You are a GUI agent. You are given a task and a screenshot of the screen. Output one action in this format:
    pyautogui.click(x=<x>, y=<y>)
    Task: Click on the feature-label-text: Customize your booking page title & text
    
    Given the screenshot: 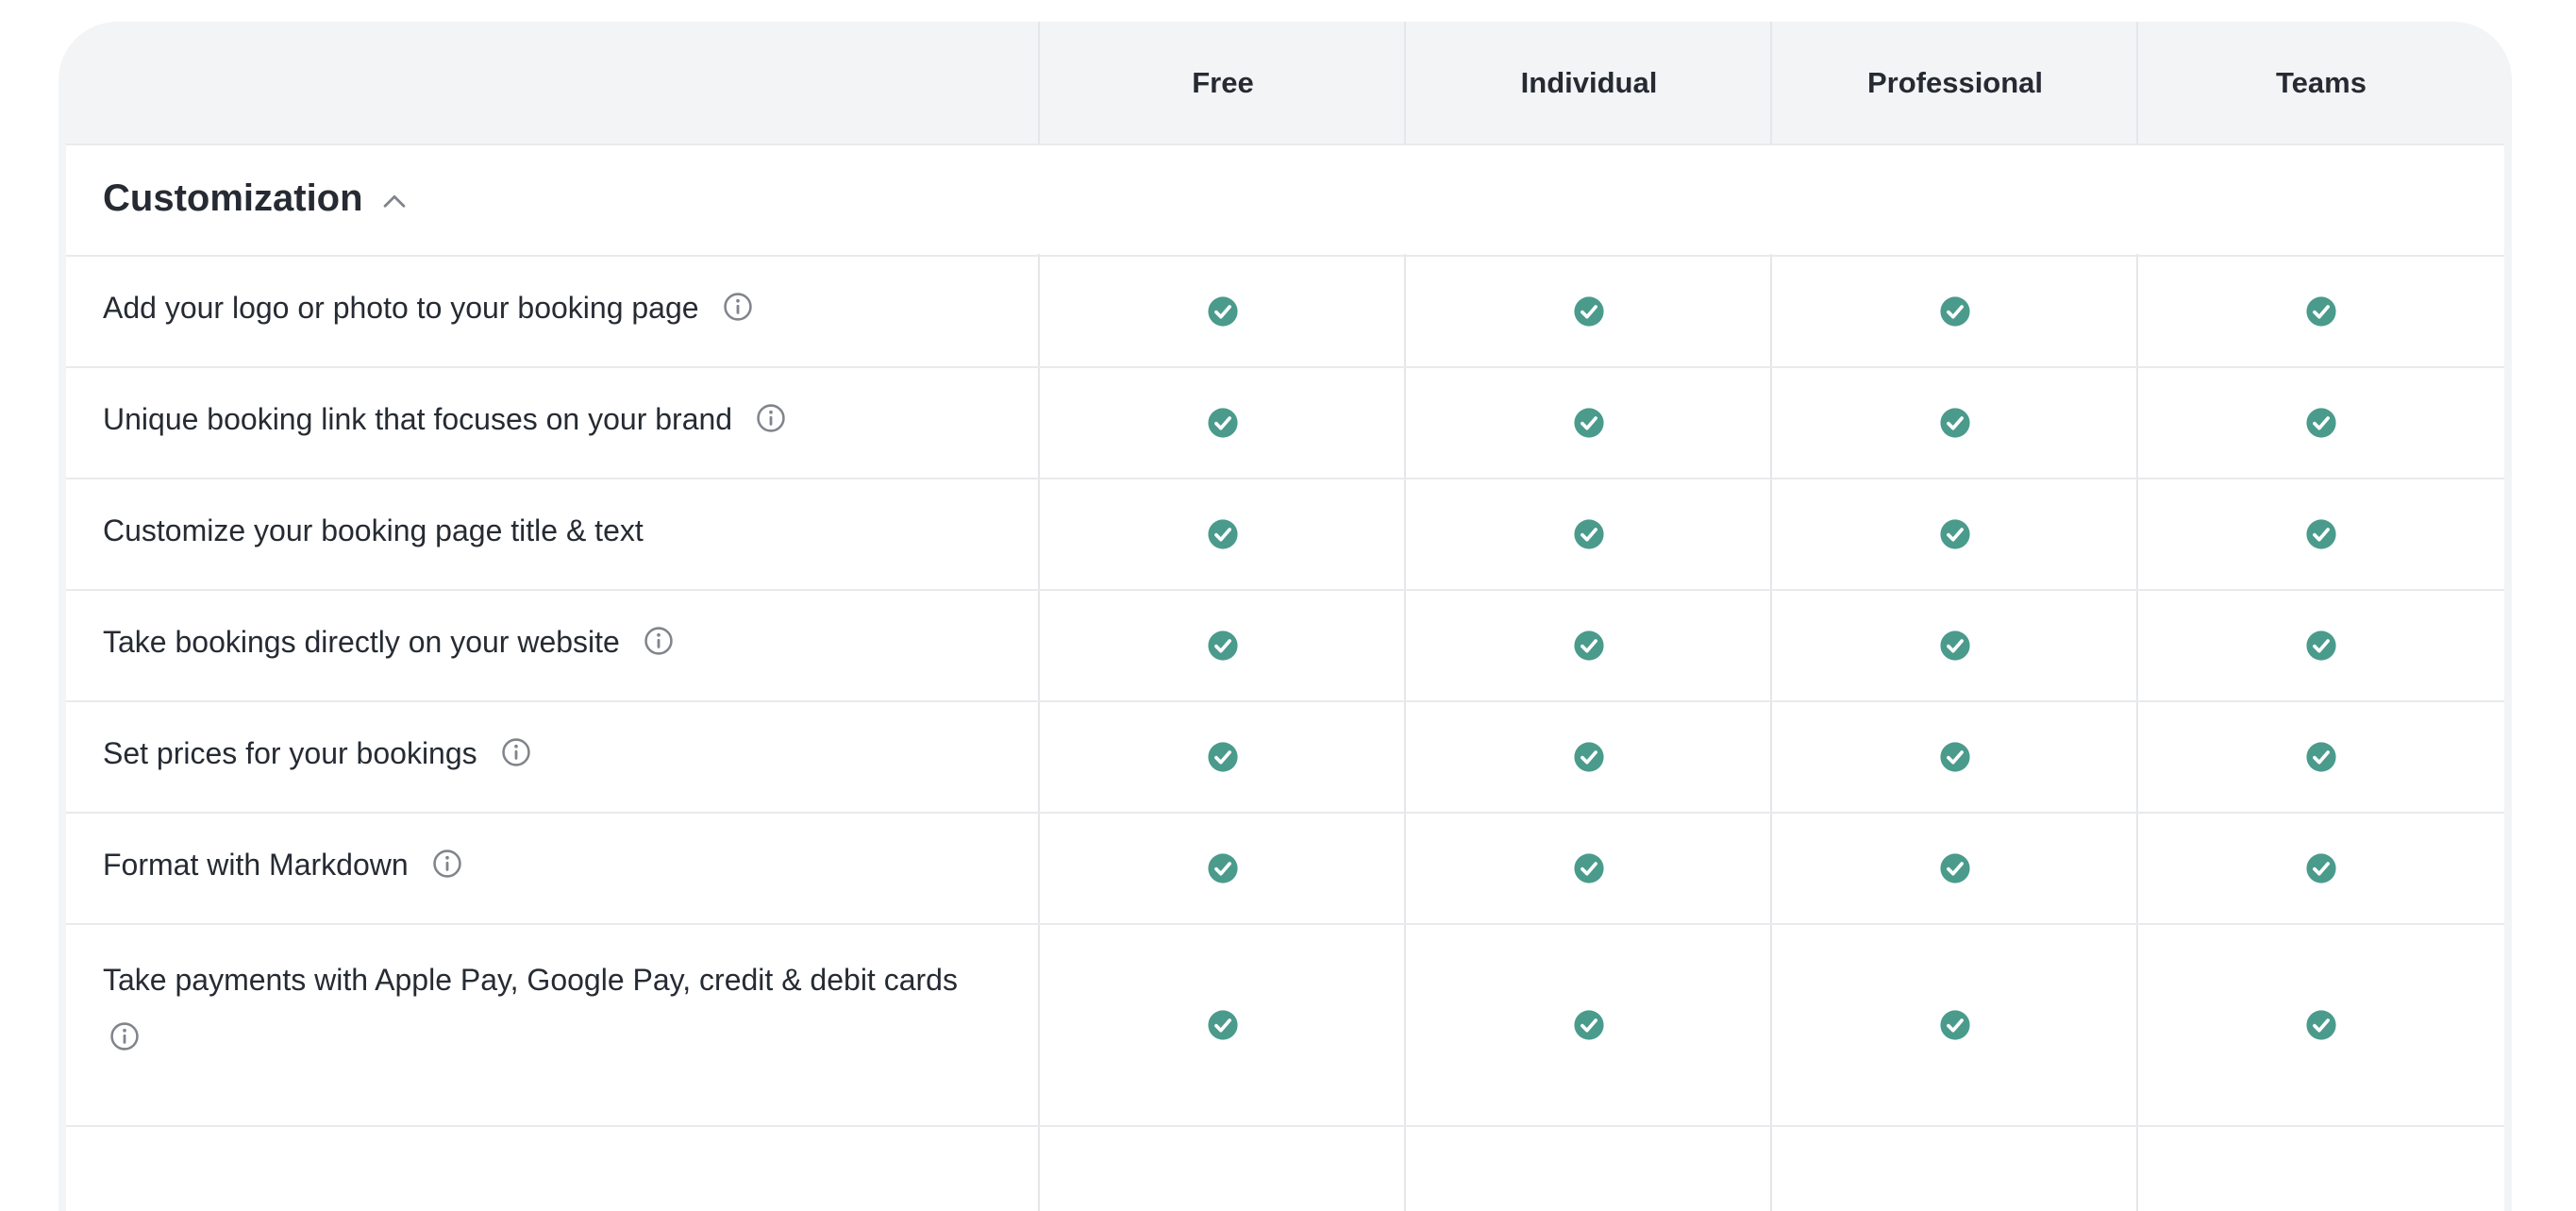 What is the action you would take?
    pyautogui.click(x=373, y=530)
    